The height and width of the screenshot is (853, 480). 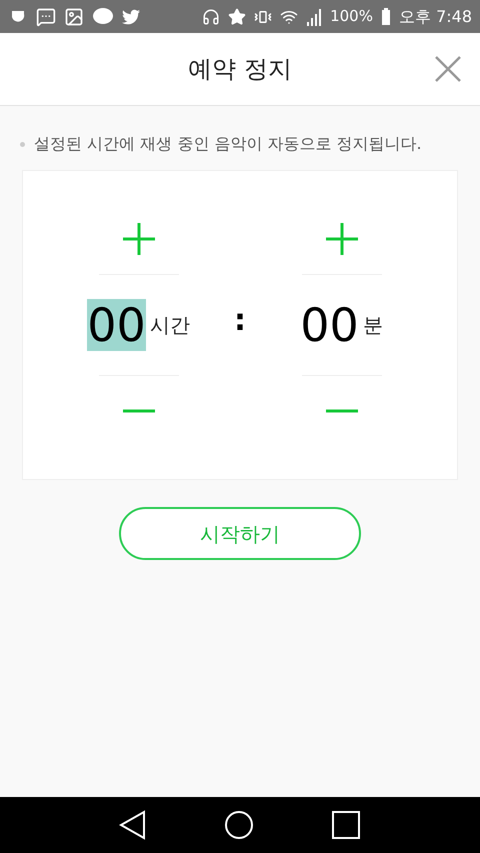 I want to click on battery-text: 100%, so click(x=351, y=17).